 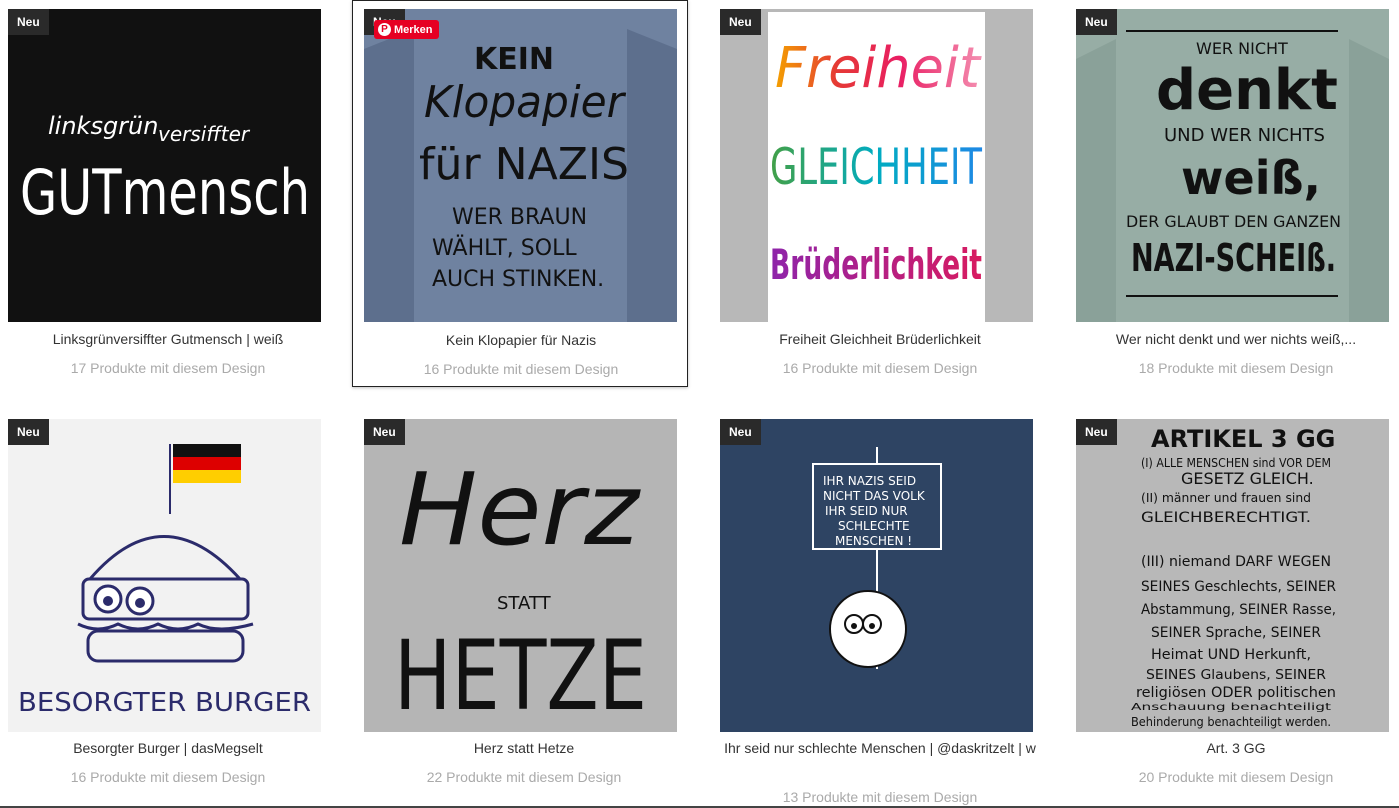 I want to click on design-text: WER NICHT, so click(x=1242, y=48).